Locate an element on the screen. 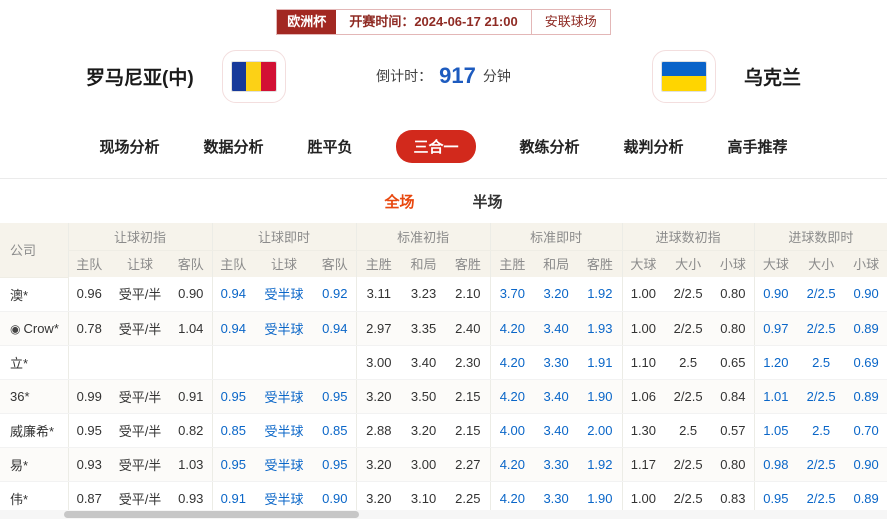 The width and height of the screenshot is (887, 519). company-label: 伟* is located at coordinates (19, 499).